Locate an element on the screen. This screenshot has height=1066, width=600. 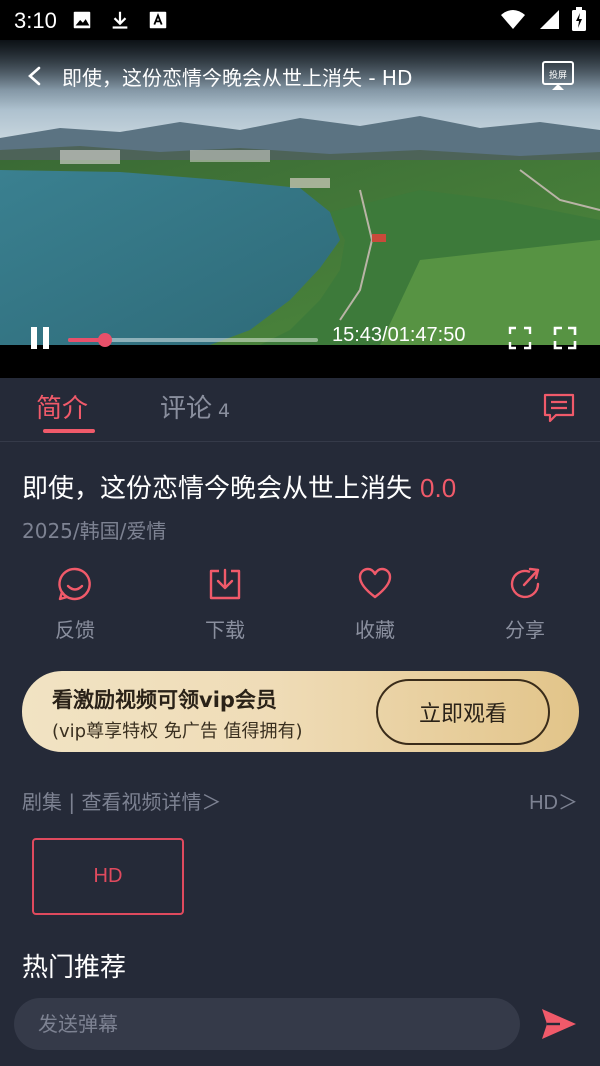
player-topbar: 即使，这份恋情今晚会从世上消失 - HD 投屏 is located at coordinates (300, 76).